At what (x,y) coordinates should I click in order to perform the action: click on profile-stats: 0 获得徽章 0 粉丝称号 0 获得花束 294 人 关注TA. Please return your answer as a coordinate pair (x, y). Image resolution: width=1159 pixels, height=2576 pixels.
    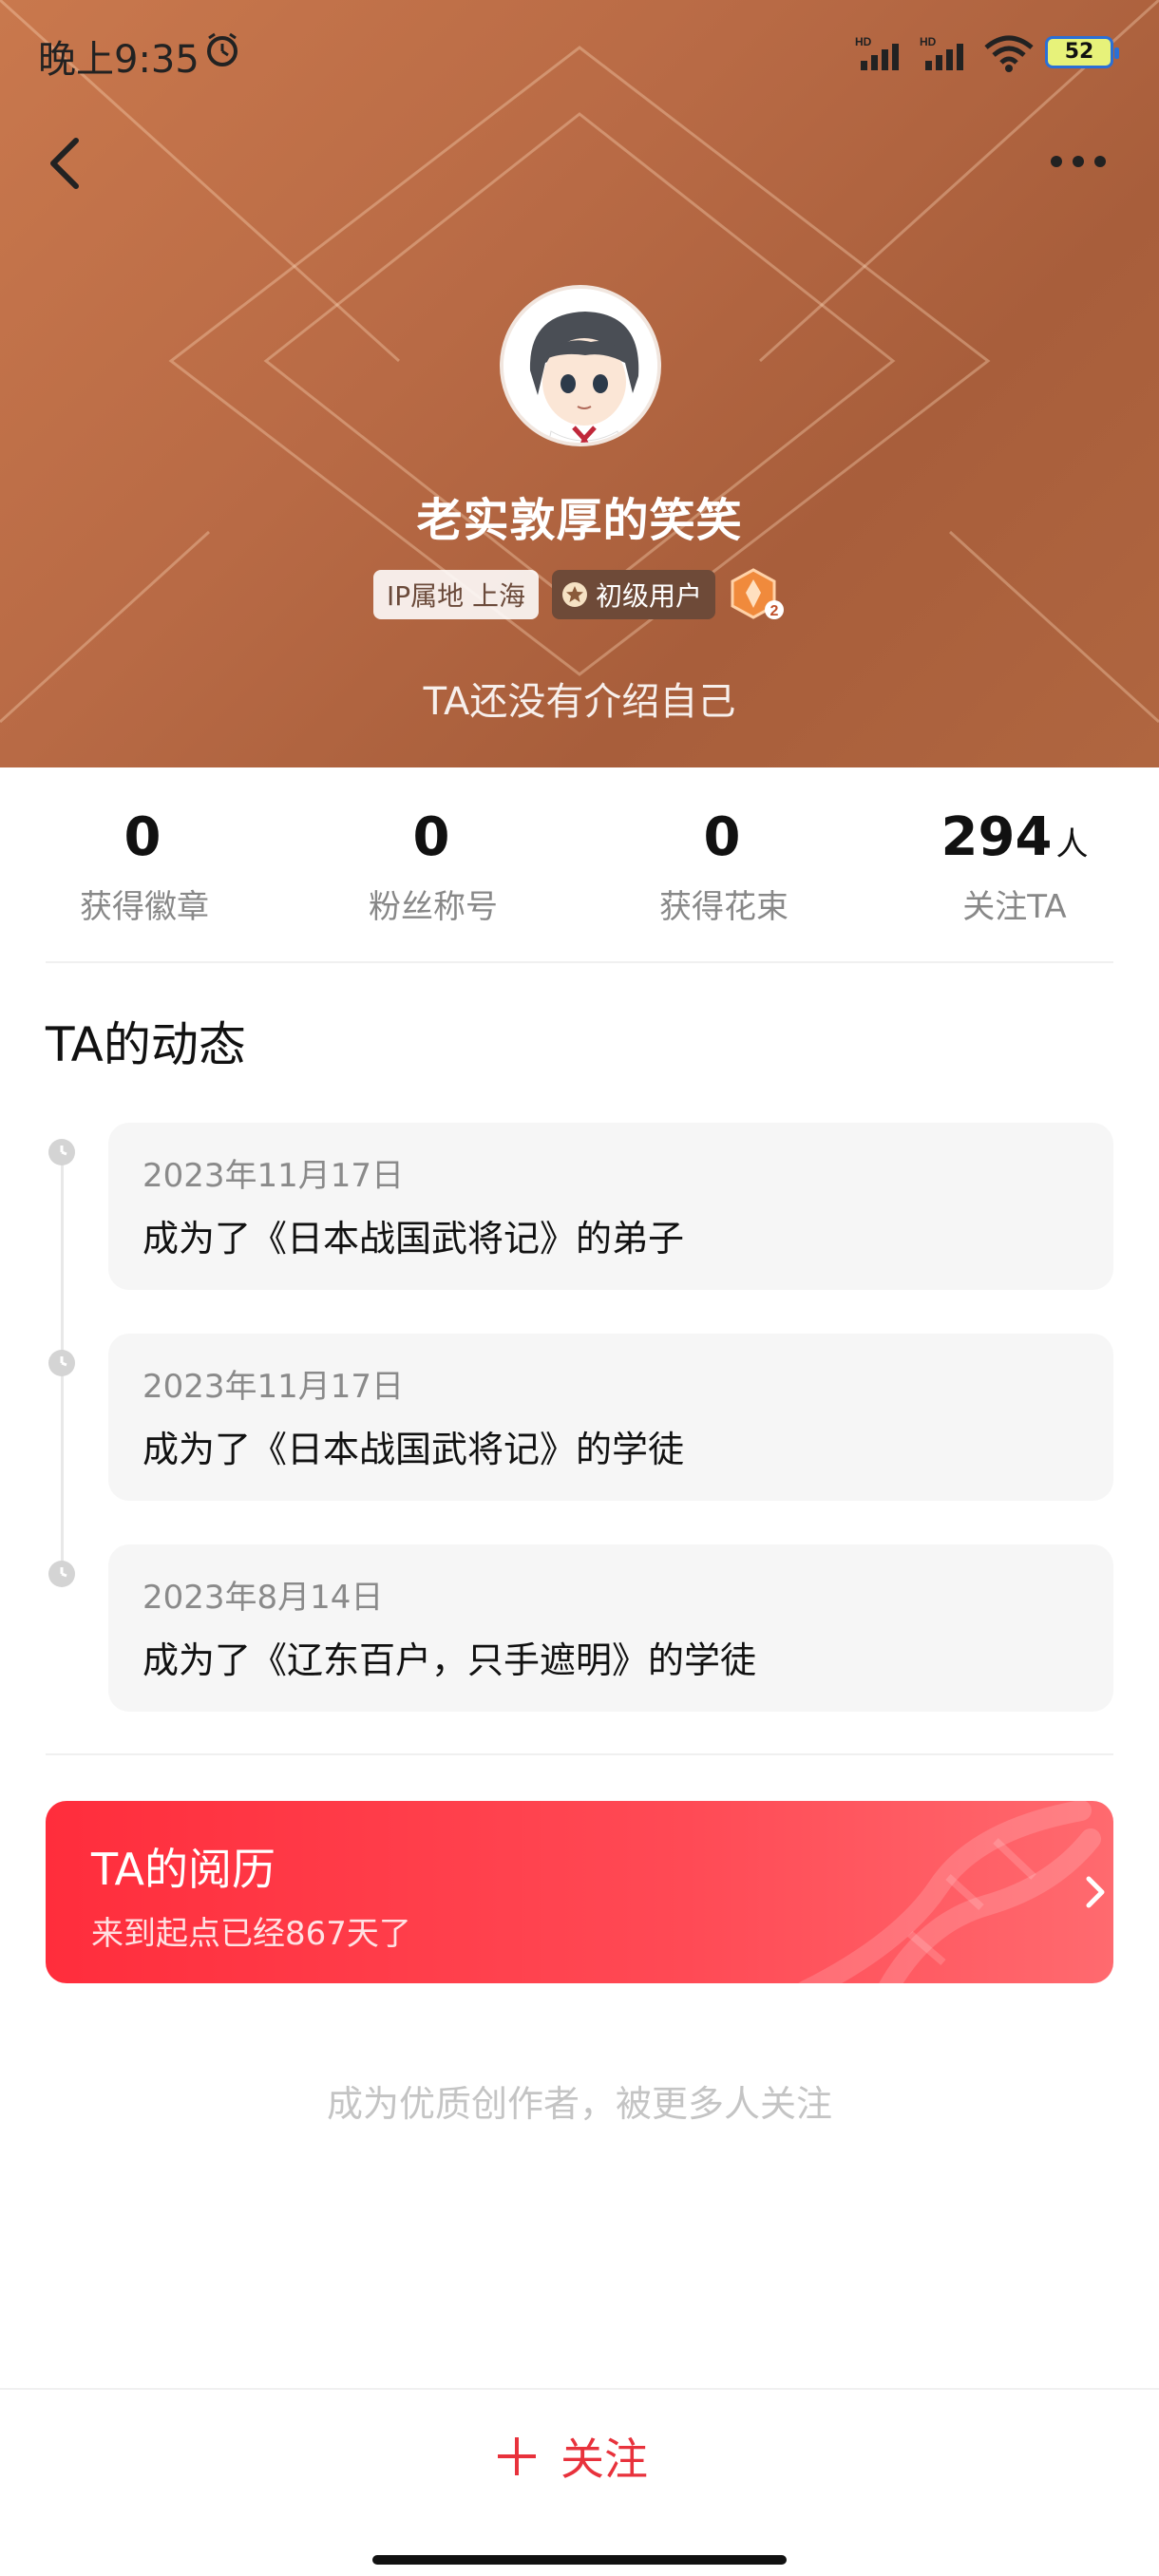
    Looking at the image, I should click on (579, 867).